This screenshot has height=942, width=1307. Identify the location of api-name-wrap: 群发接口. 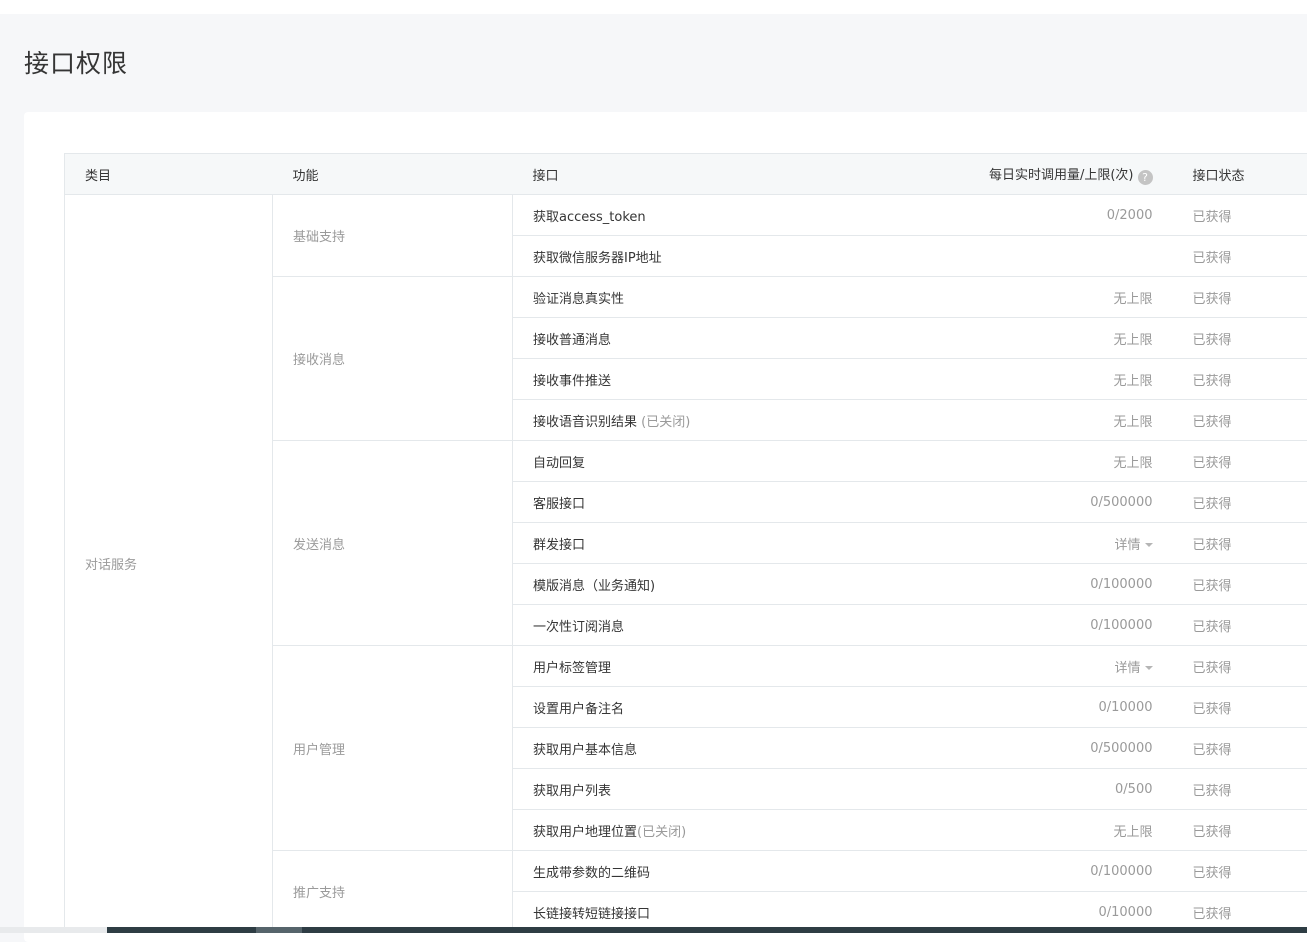
(549, 543).